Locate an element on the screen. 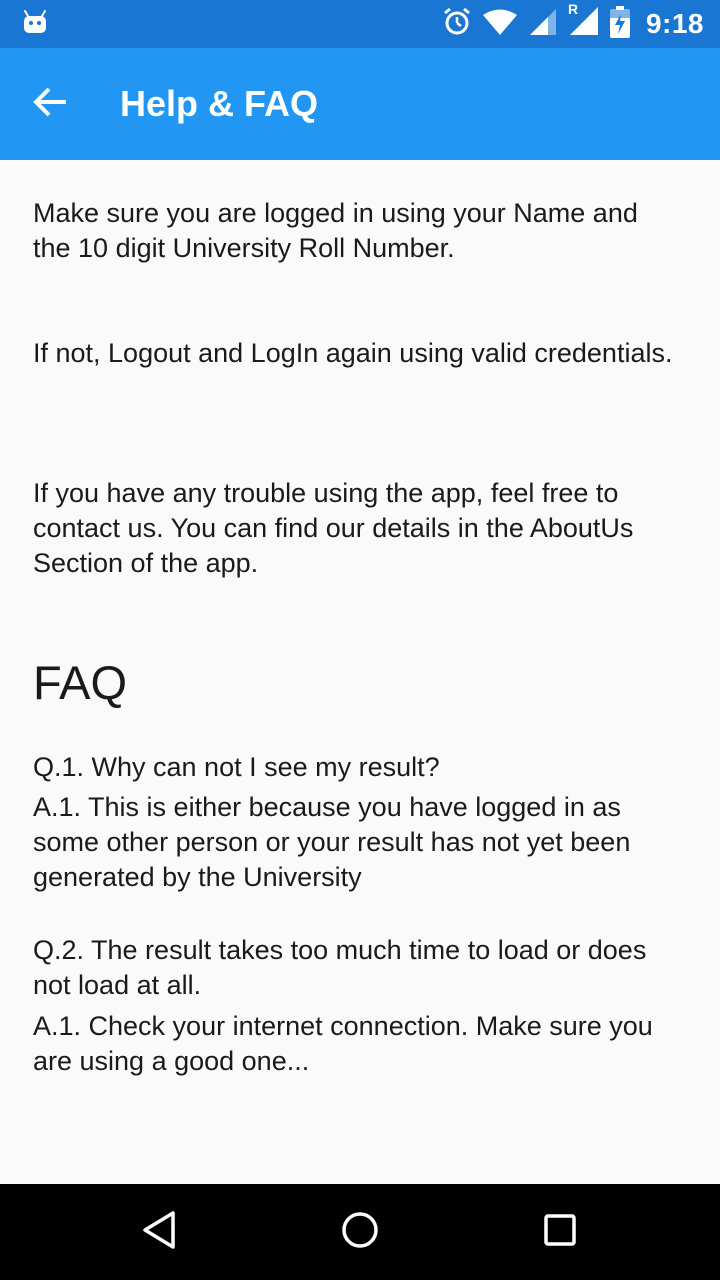 This screenshot has height=1280, width=720. recents-square-icon is located at coordinates (560, 1232).